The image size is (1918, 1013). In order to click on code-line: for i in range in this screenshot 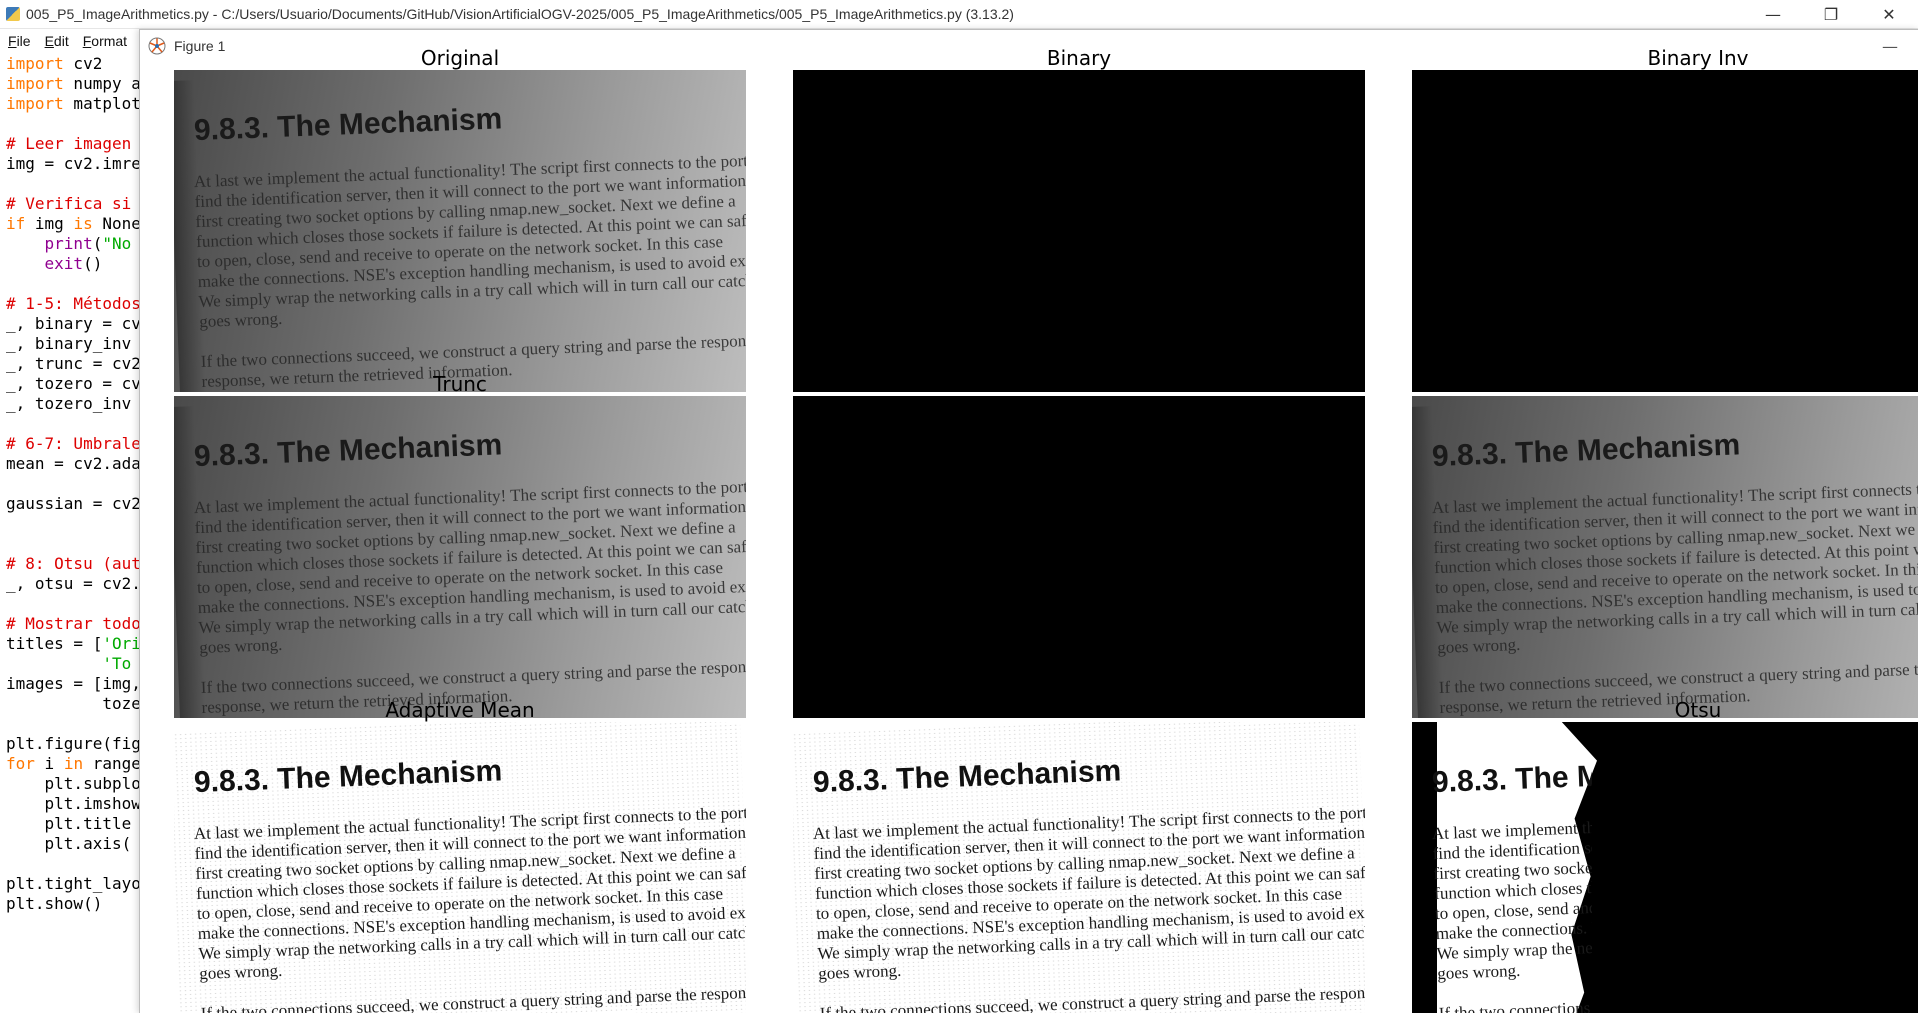, I will do `click(73, 763)`.